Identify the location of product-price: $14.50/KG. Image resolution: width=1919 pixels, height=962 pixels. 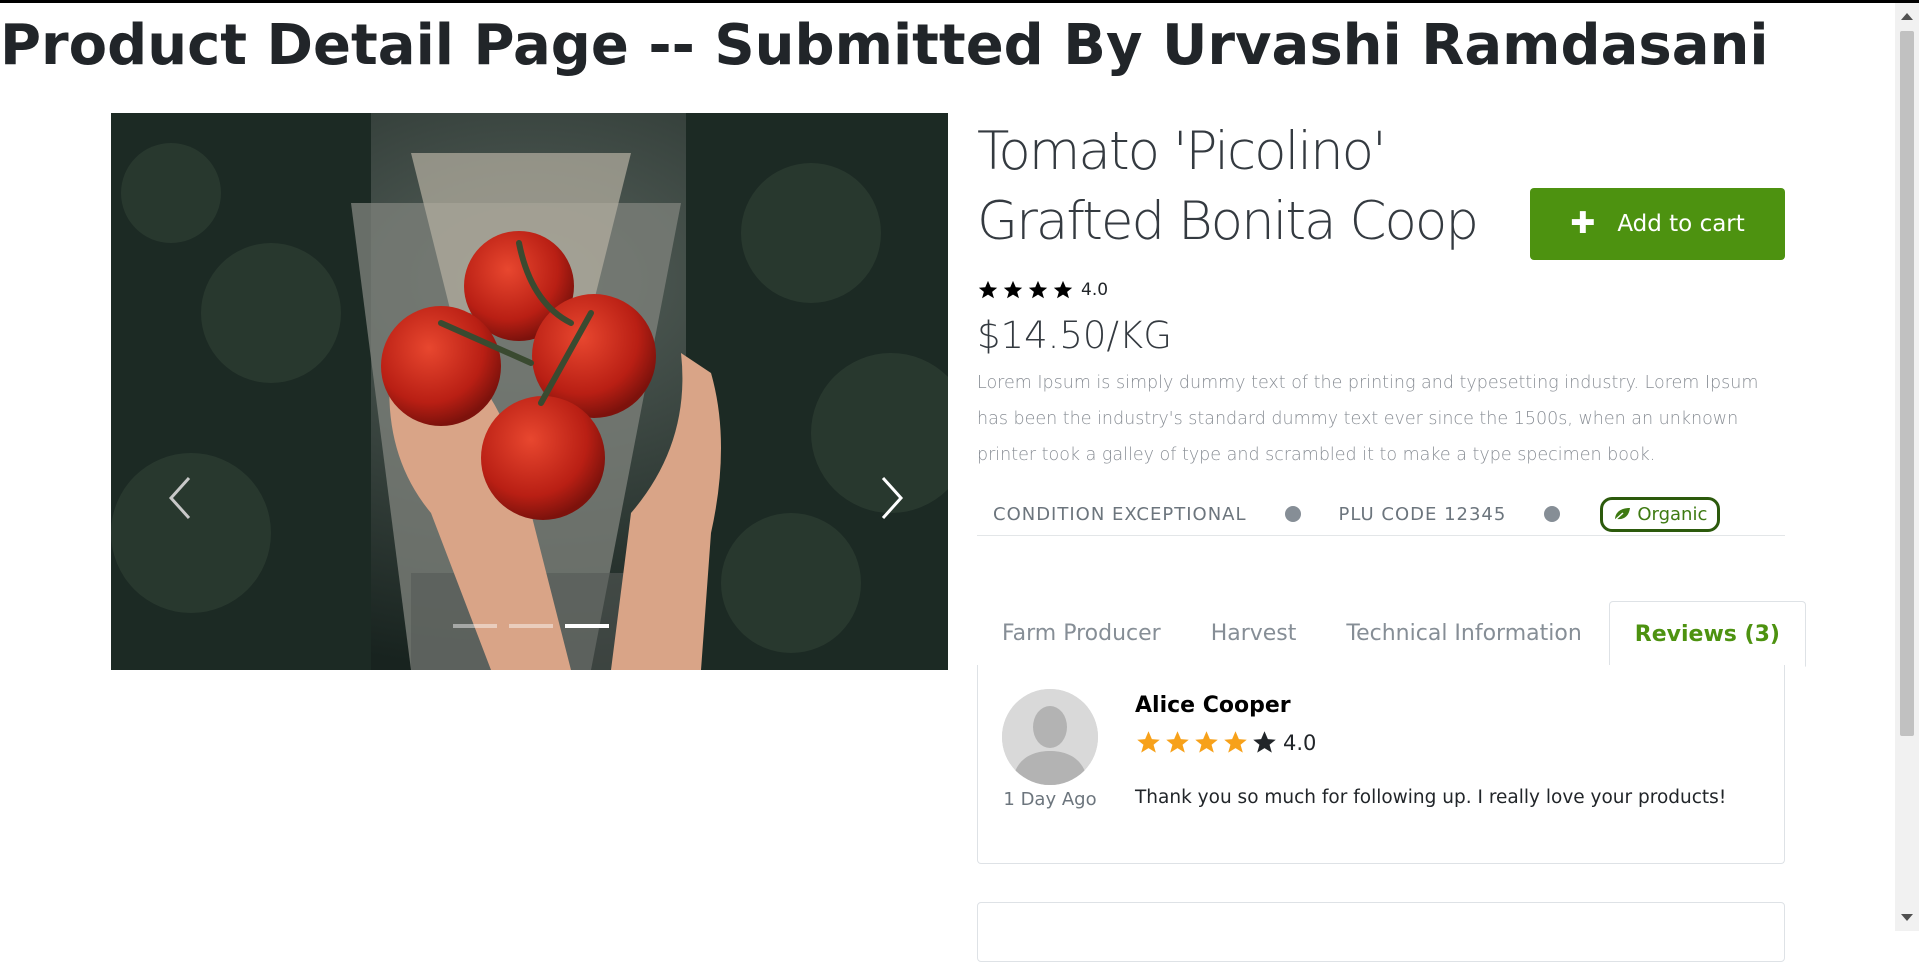
(1074, 335).